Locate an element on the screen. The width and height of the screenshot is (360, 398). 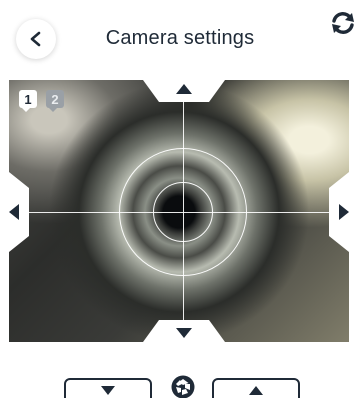
inner-reticle-ring is located at coordinates (183, 212).